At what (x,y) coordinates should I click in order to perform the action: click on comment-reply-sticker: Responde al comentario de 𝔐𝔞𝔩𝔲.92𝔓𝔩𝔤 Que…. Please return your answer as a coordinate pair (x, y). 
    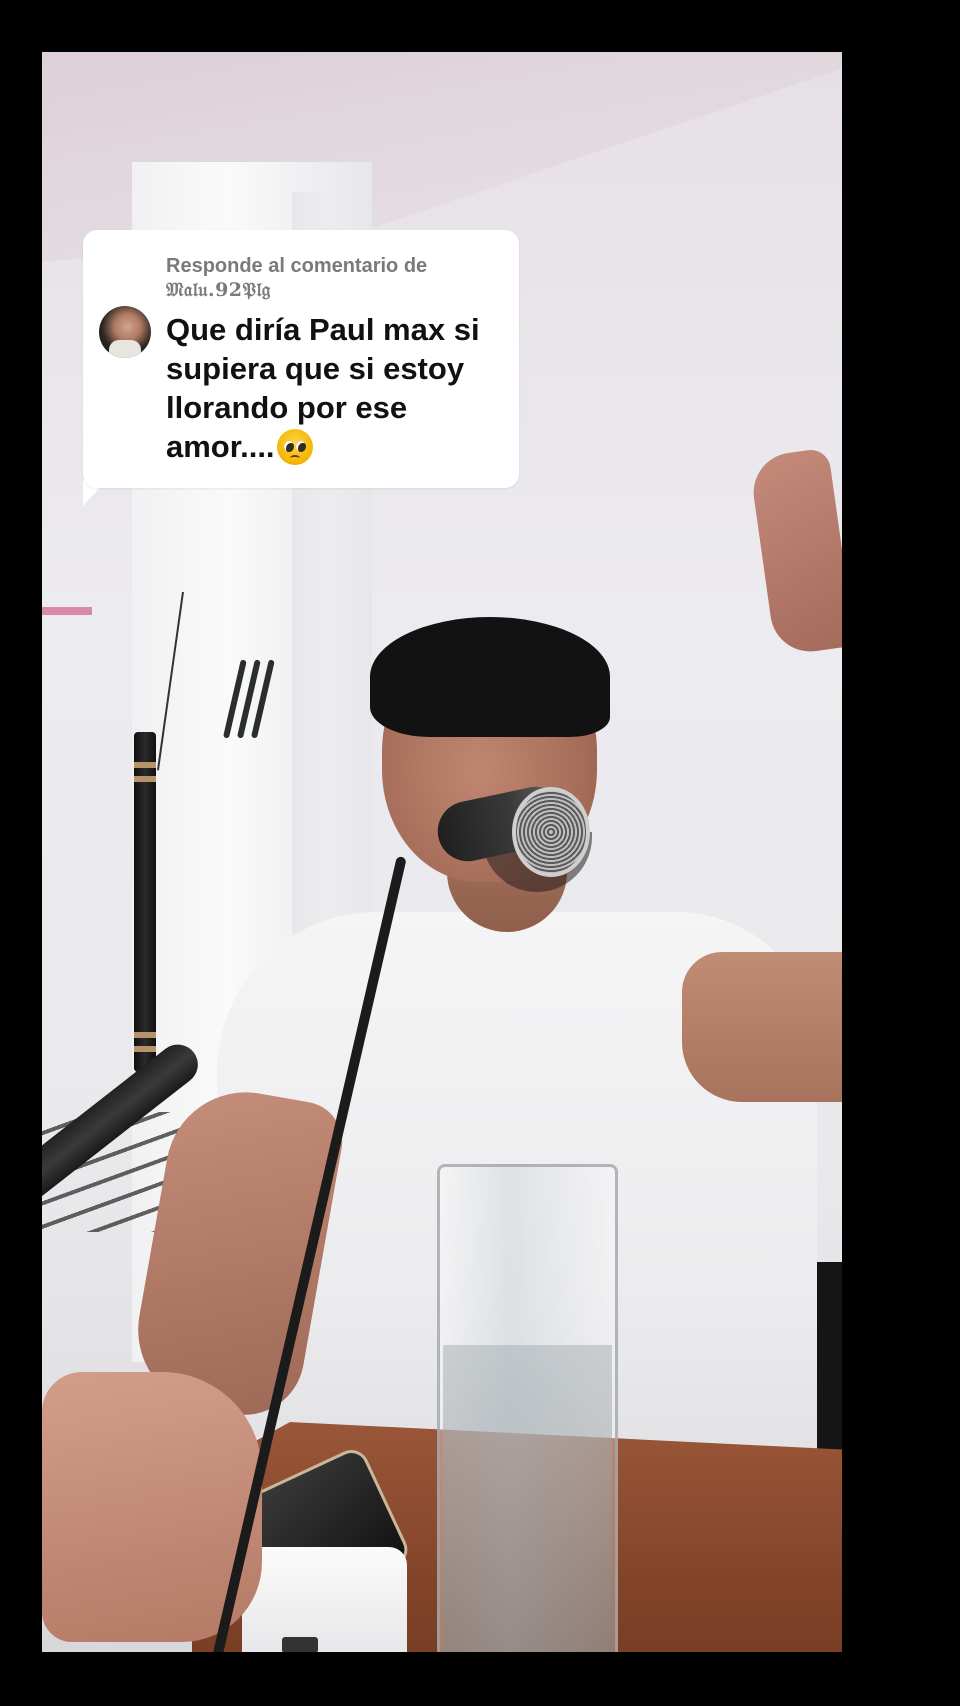
    Looking at the image, I should click on (301, 359).